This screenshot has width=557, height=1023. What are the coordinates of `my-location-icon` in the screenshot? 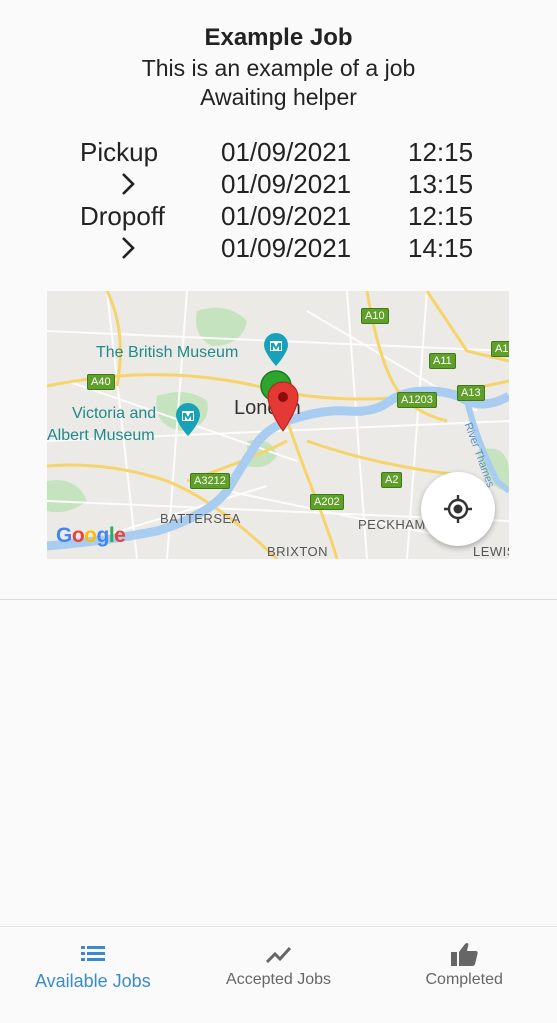 It's located at (458, 509).